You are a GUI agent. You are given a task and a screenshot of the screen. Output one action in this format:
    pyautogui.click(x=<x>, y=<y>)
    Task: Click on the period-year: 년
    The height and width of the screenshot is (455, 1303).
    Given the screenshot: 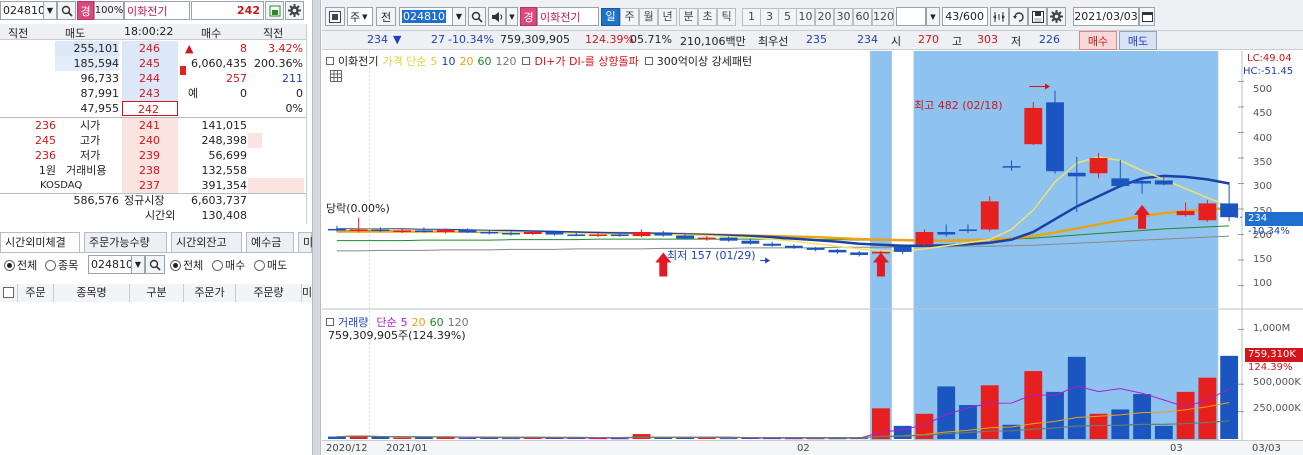 What is the action you would take?
    pyautogui.click(x=667, y=17)
    